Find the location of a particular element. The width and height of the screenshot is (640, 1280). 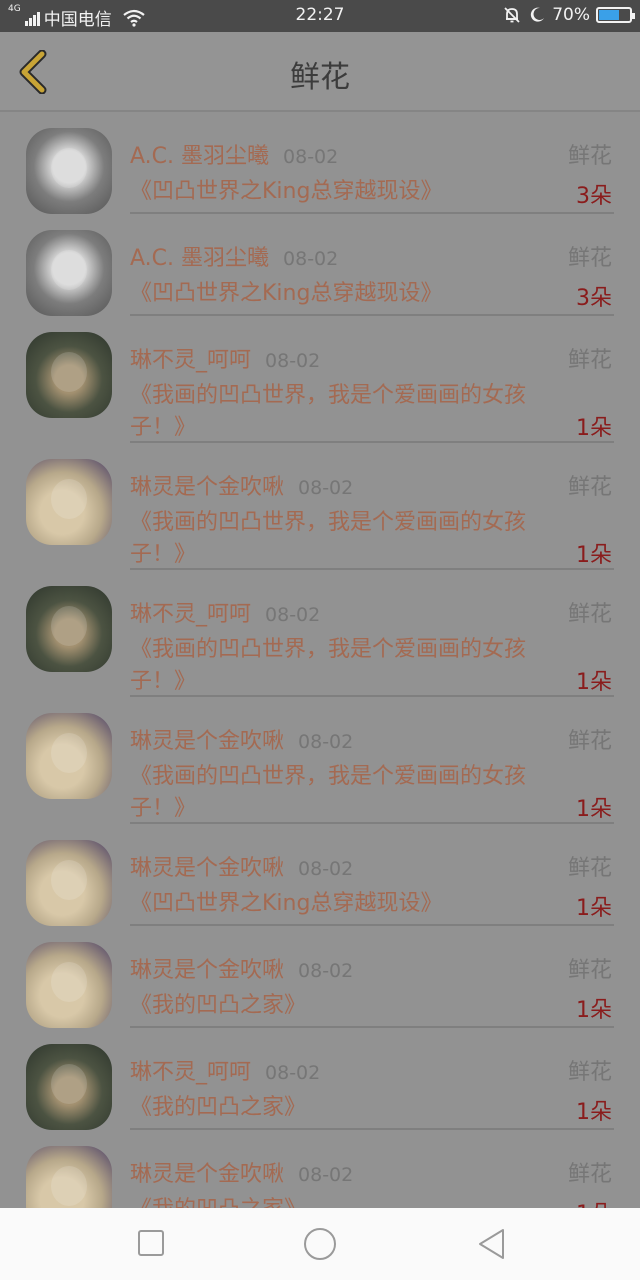

mute-bell-icon is located at coordinates (512, 15).